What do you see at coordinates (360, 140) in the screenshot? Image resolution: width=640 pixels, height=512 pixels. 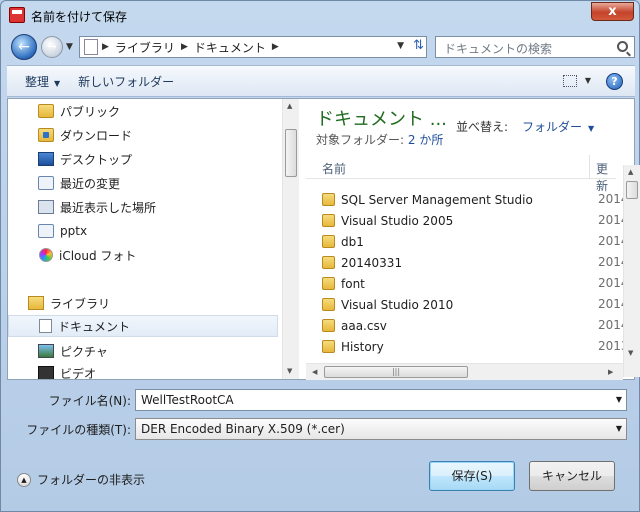 I see `target-folder-label: 対象フォルダー:` at bounding box center [360, 140].